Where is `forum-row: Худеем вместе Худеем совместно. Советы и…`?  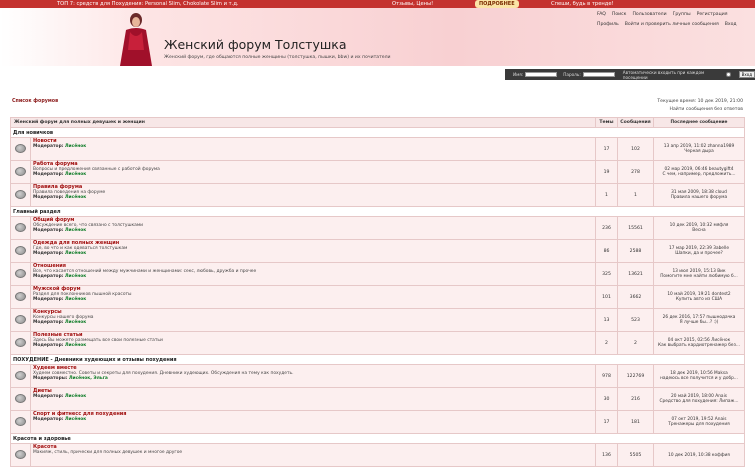
forum-row: Худеем вместе Худеем совместно. Советы и… is located at coordinates (377, 376).